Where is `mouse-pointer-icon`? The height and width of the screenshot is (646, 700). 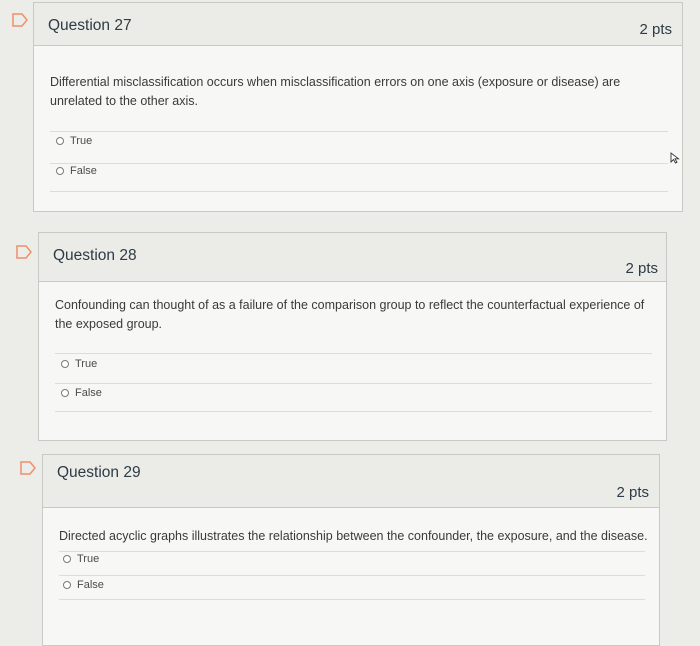
mouse-pointer-icon is located at coordinates (675, 160).